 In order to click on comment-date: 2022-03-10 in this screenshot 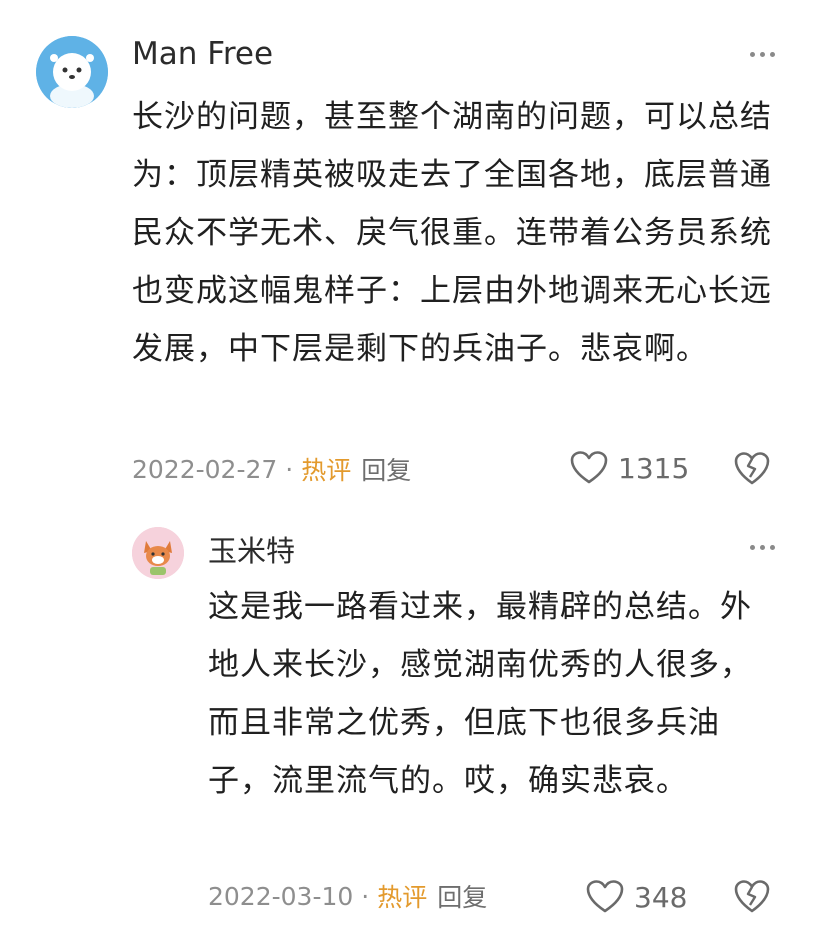, I will do `click(281, 896)`.